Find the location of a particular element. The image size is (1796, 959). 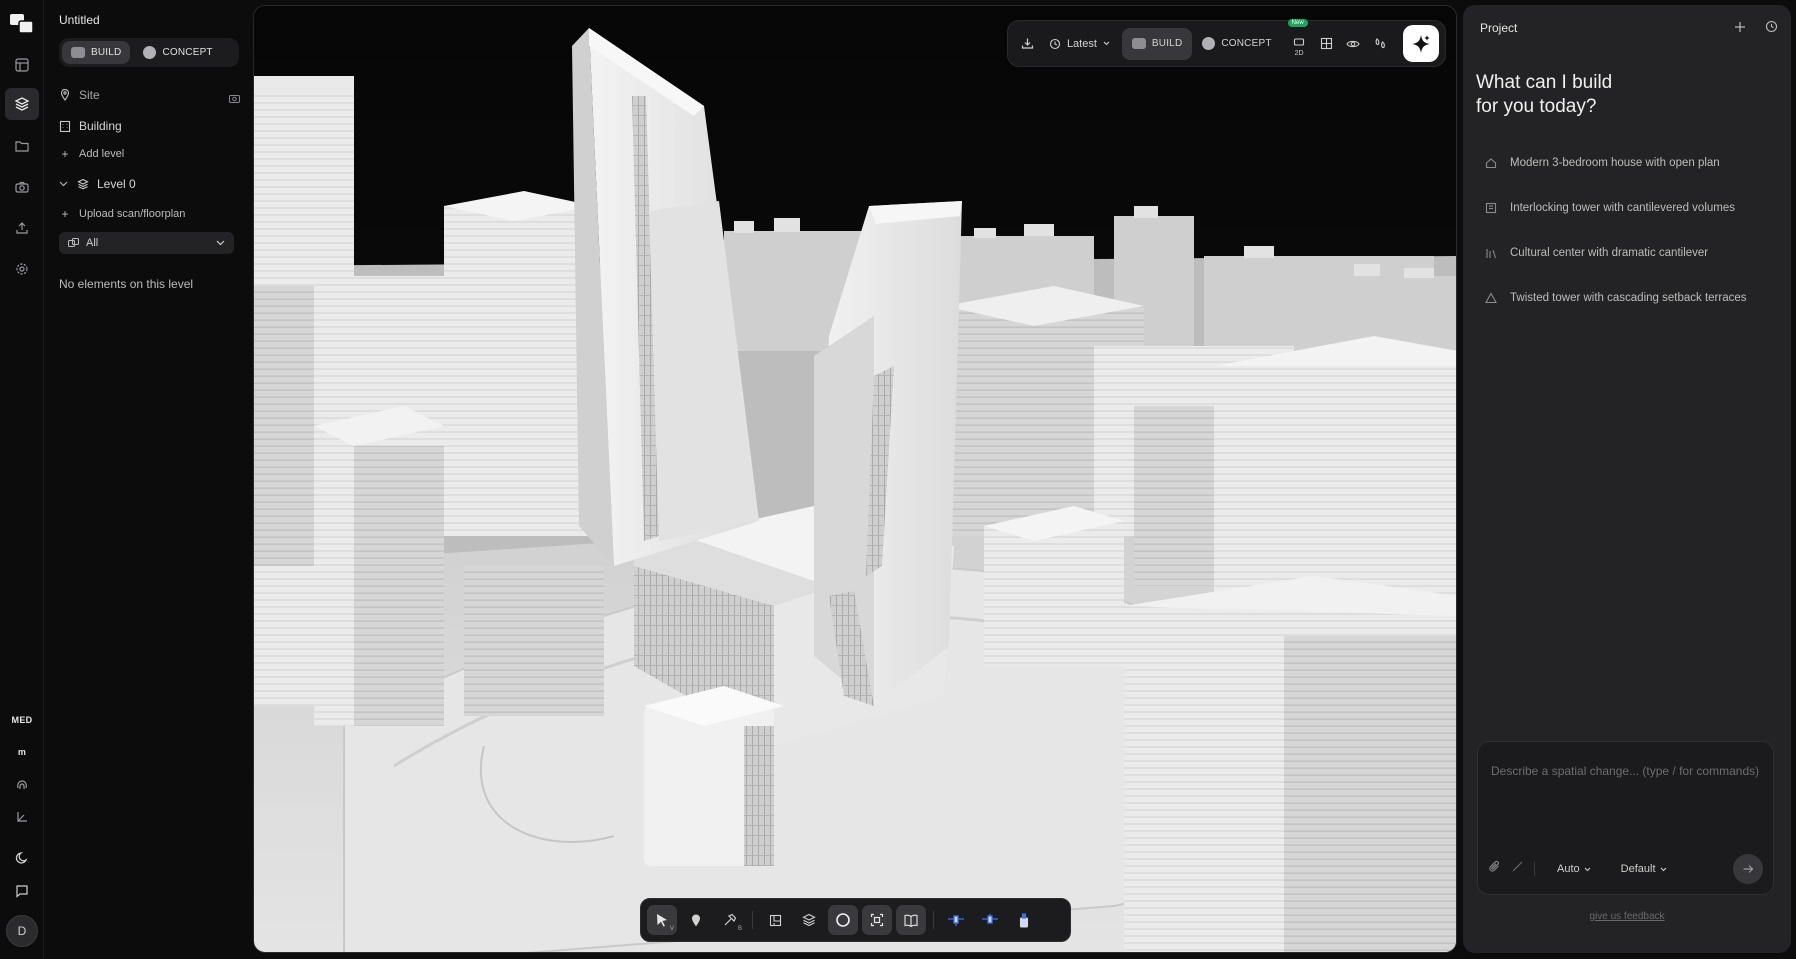

download-button is located at coordinates (1027, 44).